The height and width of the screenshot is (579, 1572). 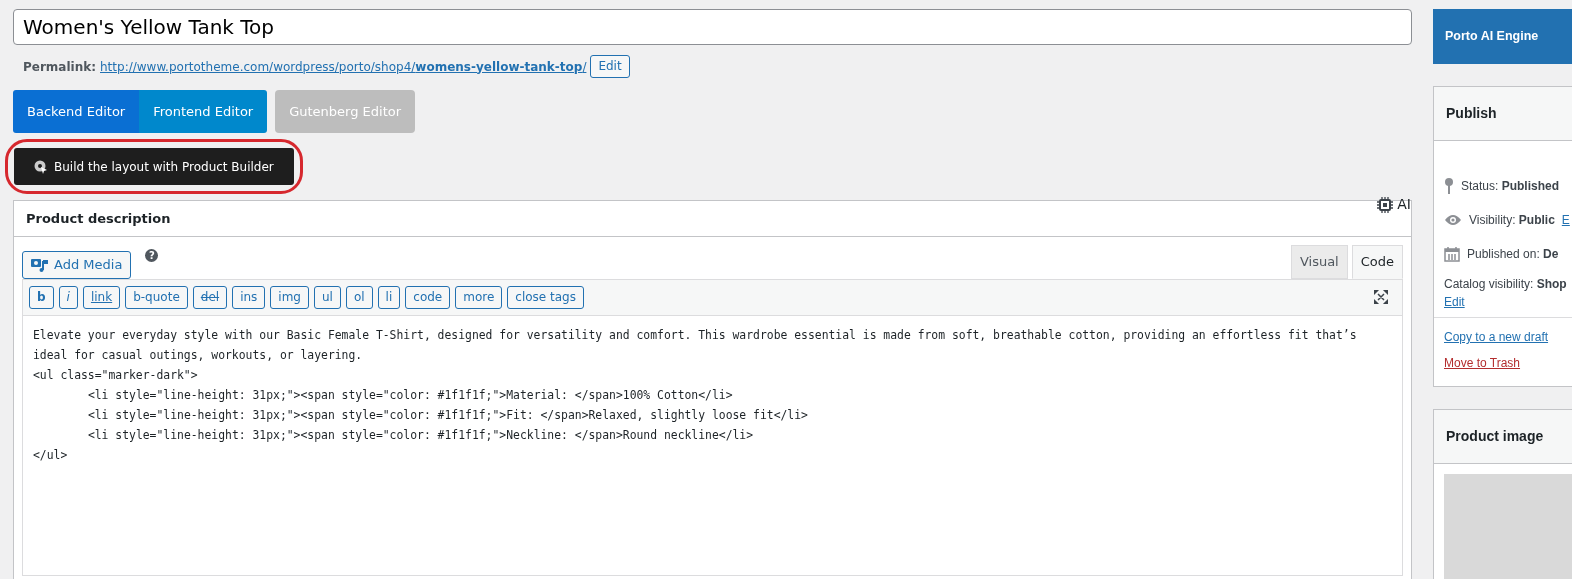 I want to click on quicktag-button: img, so click(x=289, y=297).